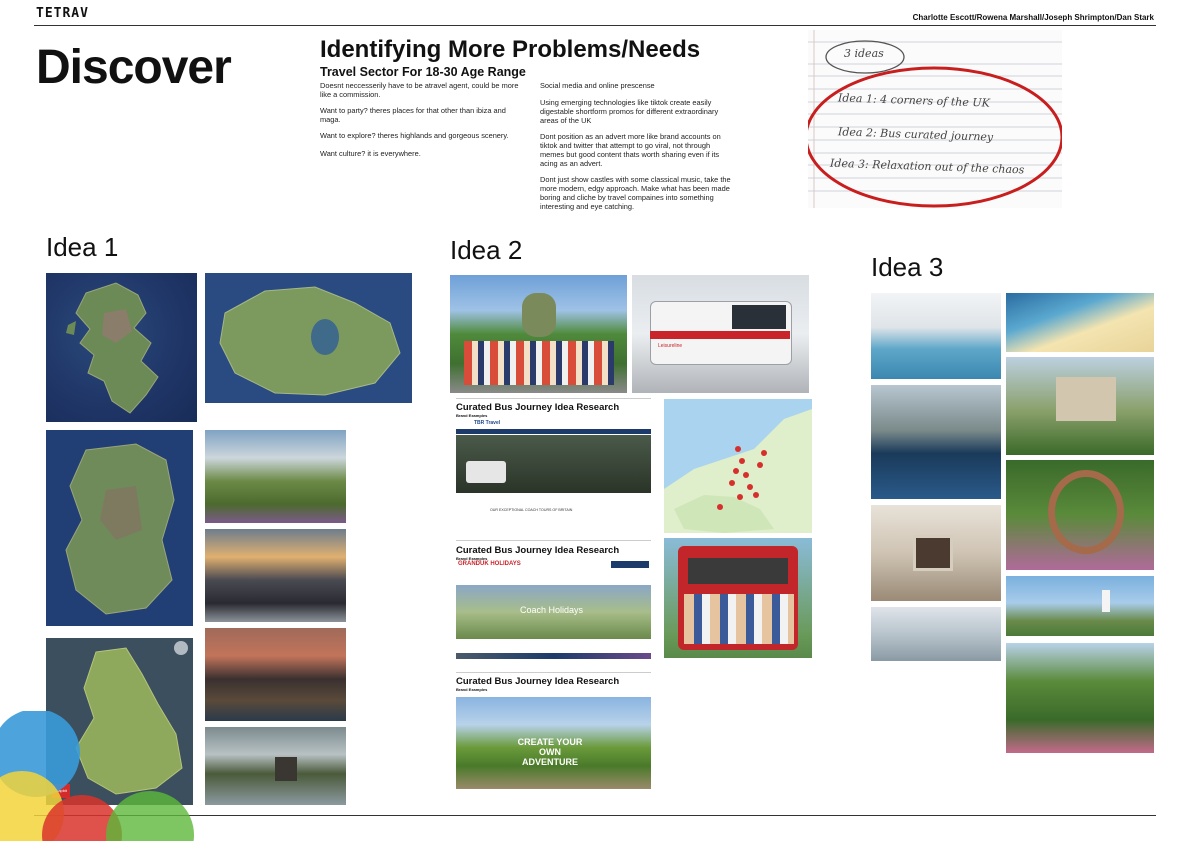  What do you see at coordinates (552, 610) in the screenshot?
I see `research-slide-2-hero-text: Coach Holidays` at bounding box center [552, 610].